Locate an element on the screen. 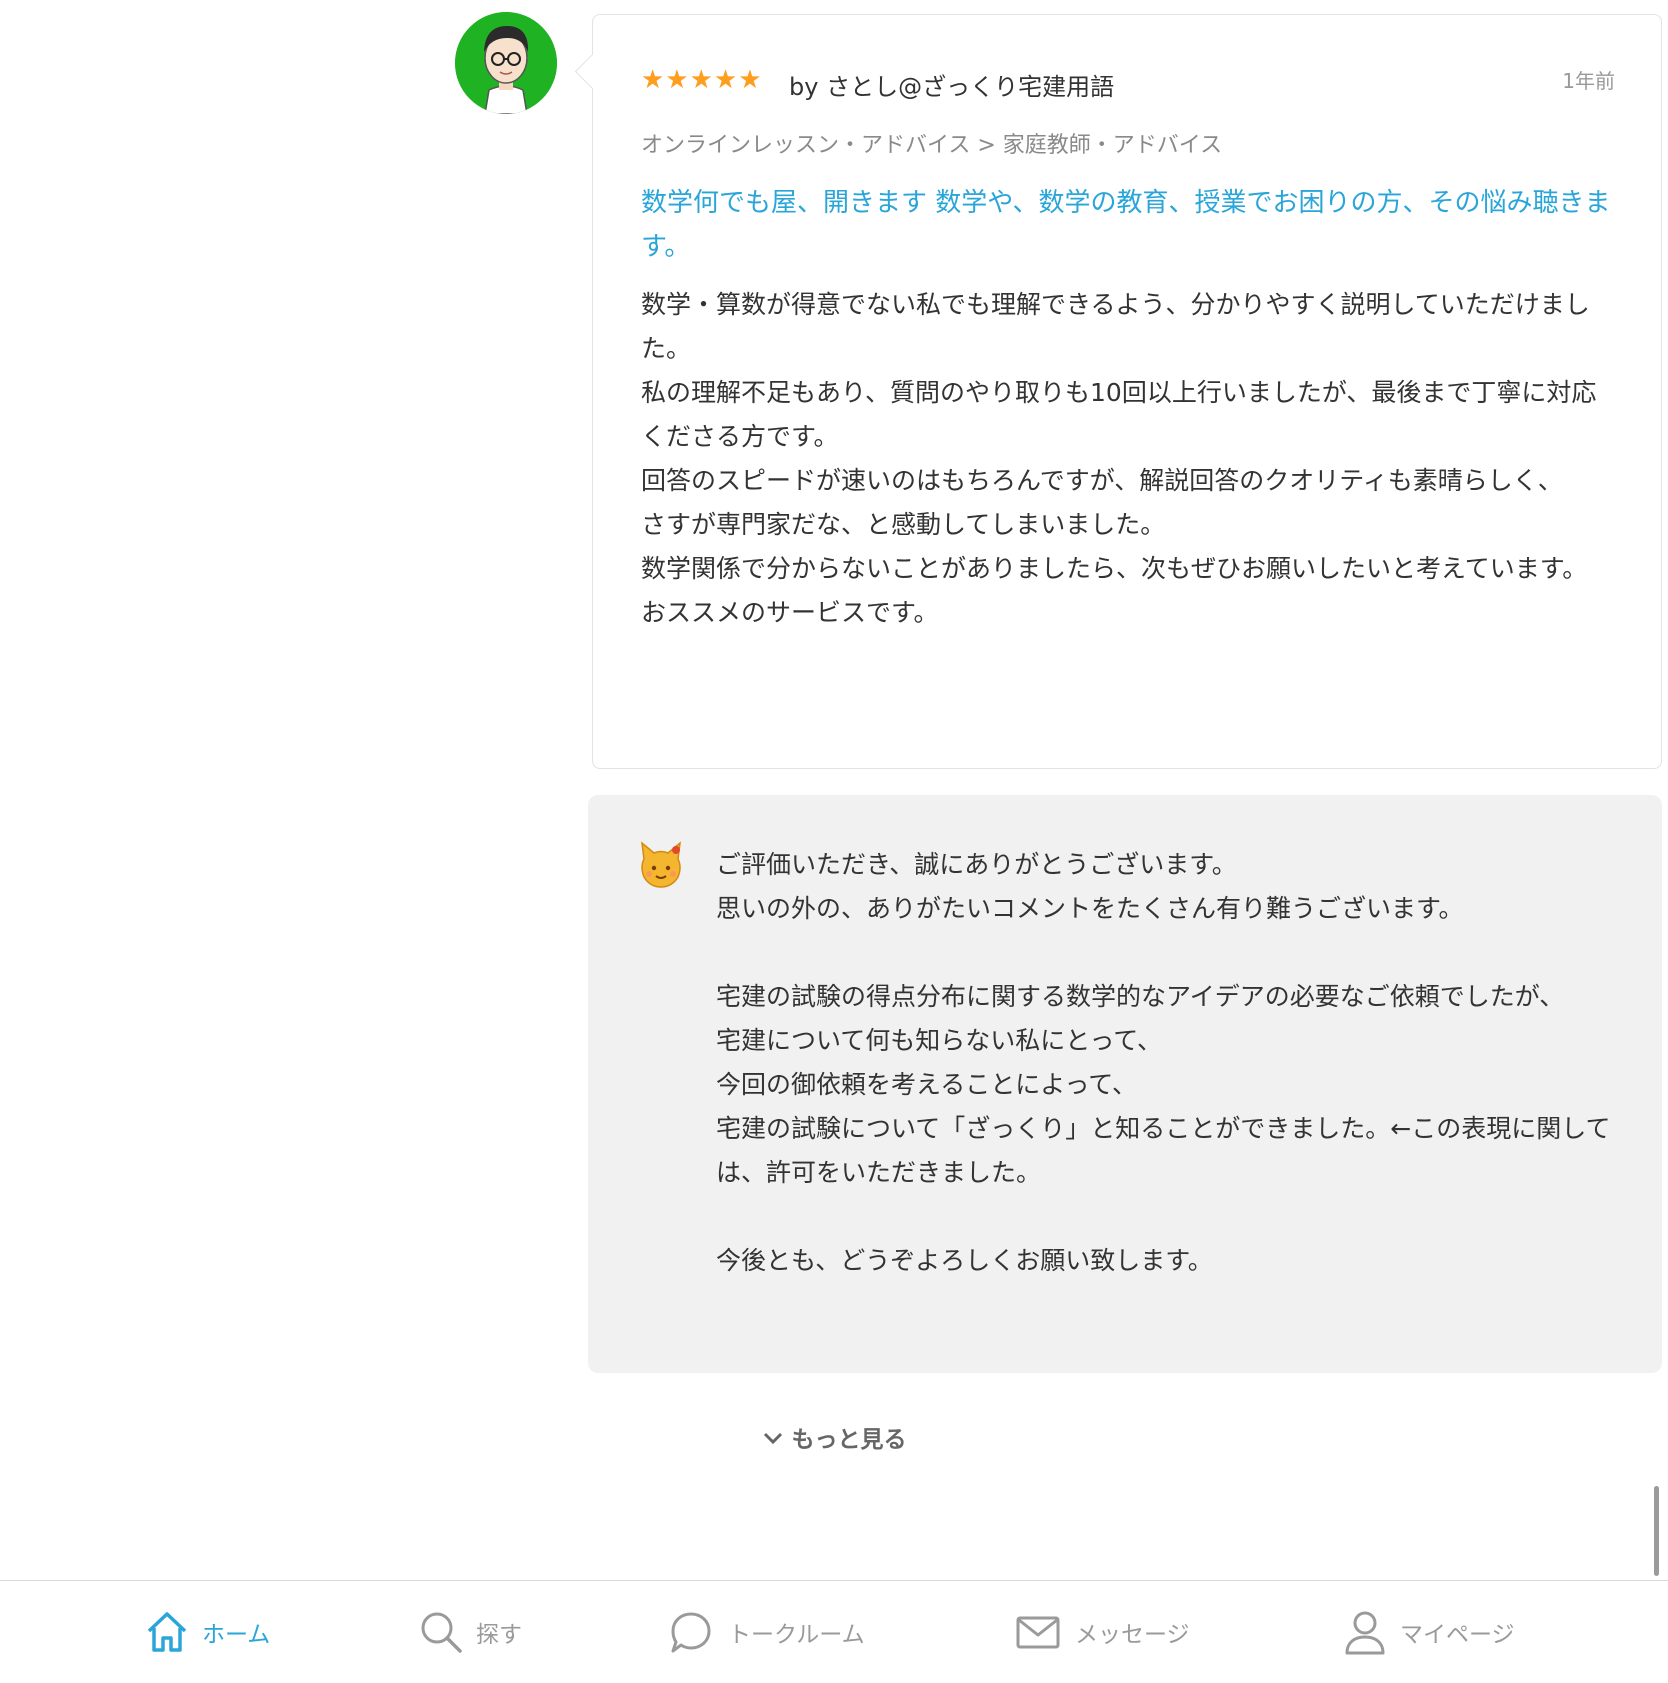  review-header: ★★★★★ by さとし@ざっくり宅建用語 1年前 is located at coordinates (1128, 85).